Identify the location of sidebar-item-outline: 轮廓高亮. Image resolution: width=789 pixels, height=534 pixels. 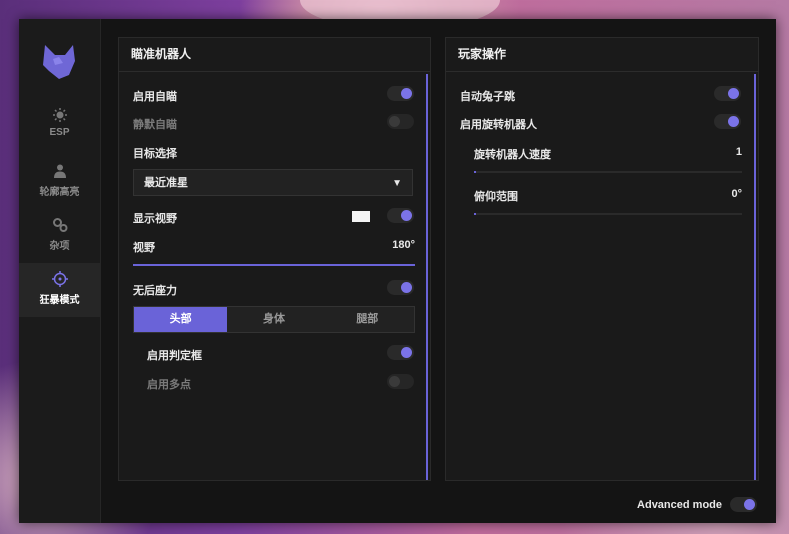
(59, 182).